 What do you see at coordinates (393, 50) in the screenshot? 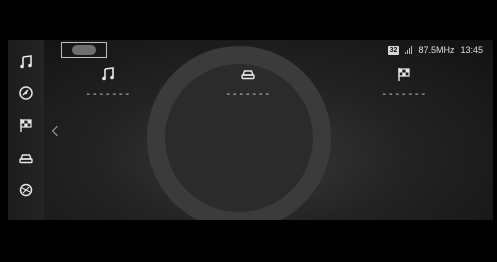
I see `status-badge: 32` at bounding box center [393, 50].